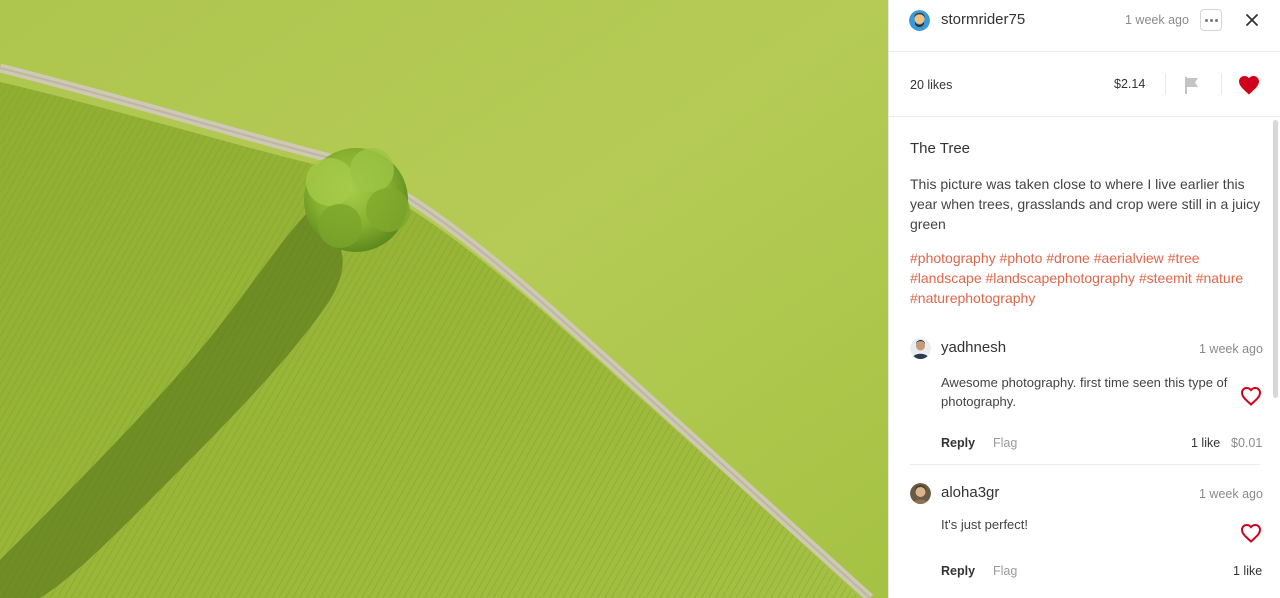 The width and height of the screenshot is (1280, 598). Describe the element at coordinates (1206, 20) in the screenshot. I see `more-options-icon` at that location.